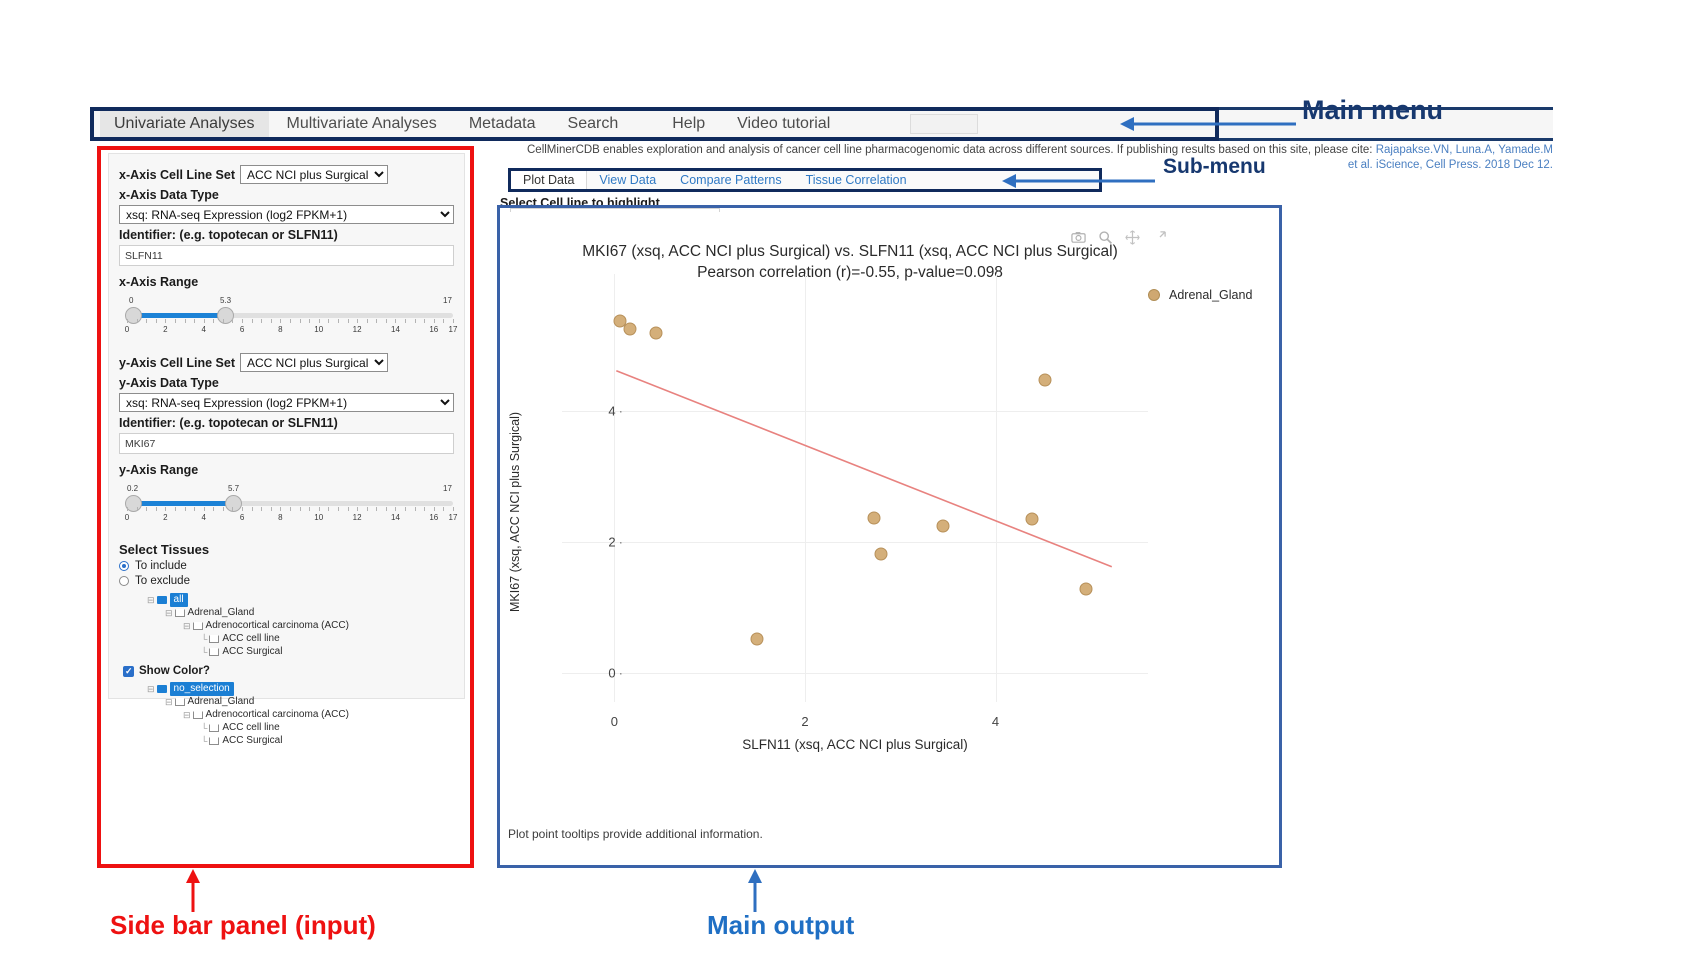 This screenshot has height=956, width=1700. I want to click on x-slider-fill, so click(179, 315).